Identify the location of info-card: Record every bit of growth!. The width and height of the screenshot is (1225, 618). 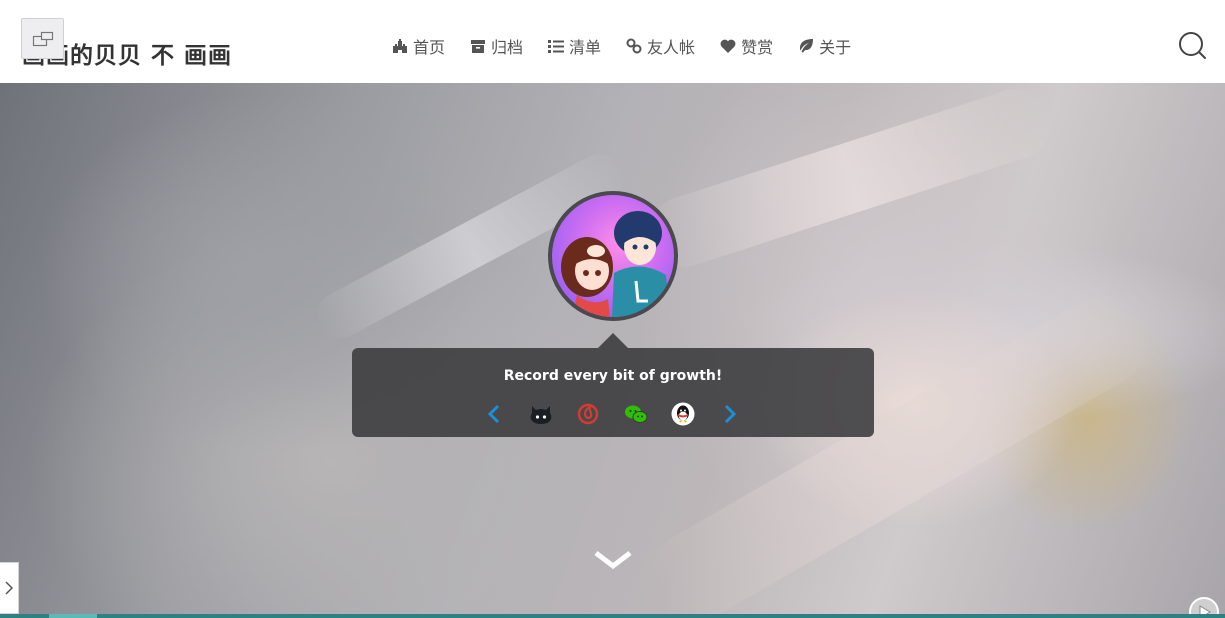
(613, 392).